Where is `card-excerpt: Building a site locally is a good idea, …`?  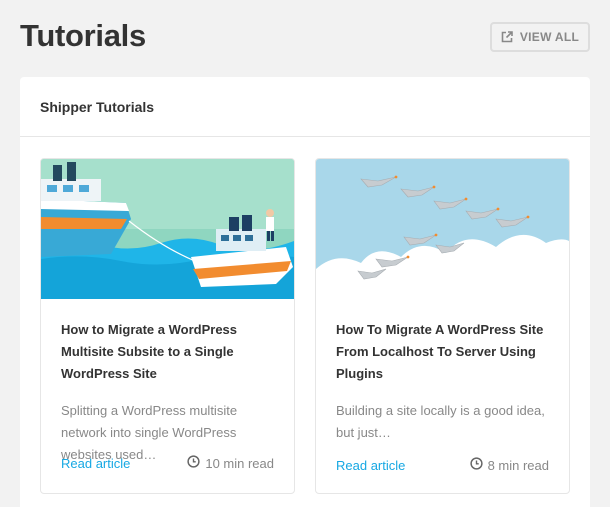
card-excerpt: Building a site locally is a good idea, … is located at coordinates (440, 421).